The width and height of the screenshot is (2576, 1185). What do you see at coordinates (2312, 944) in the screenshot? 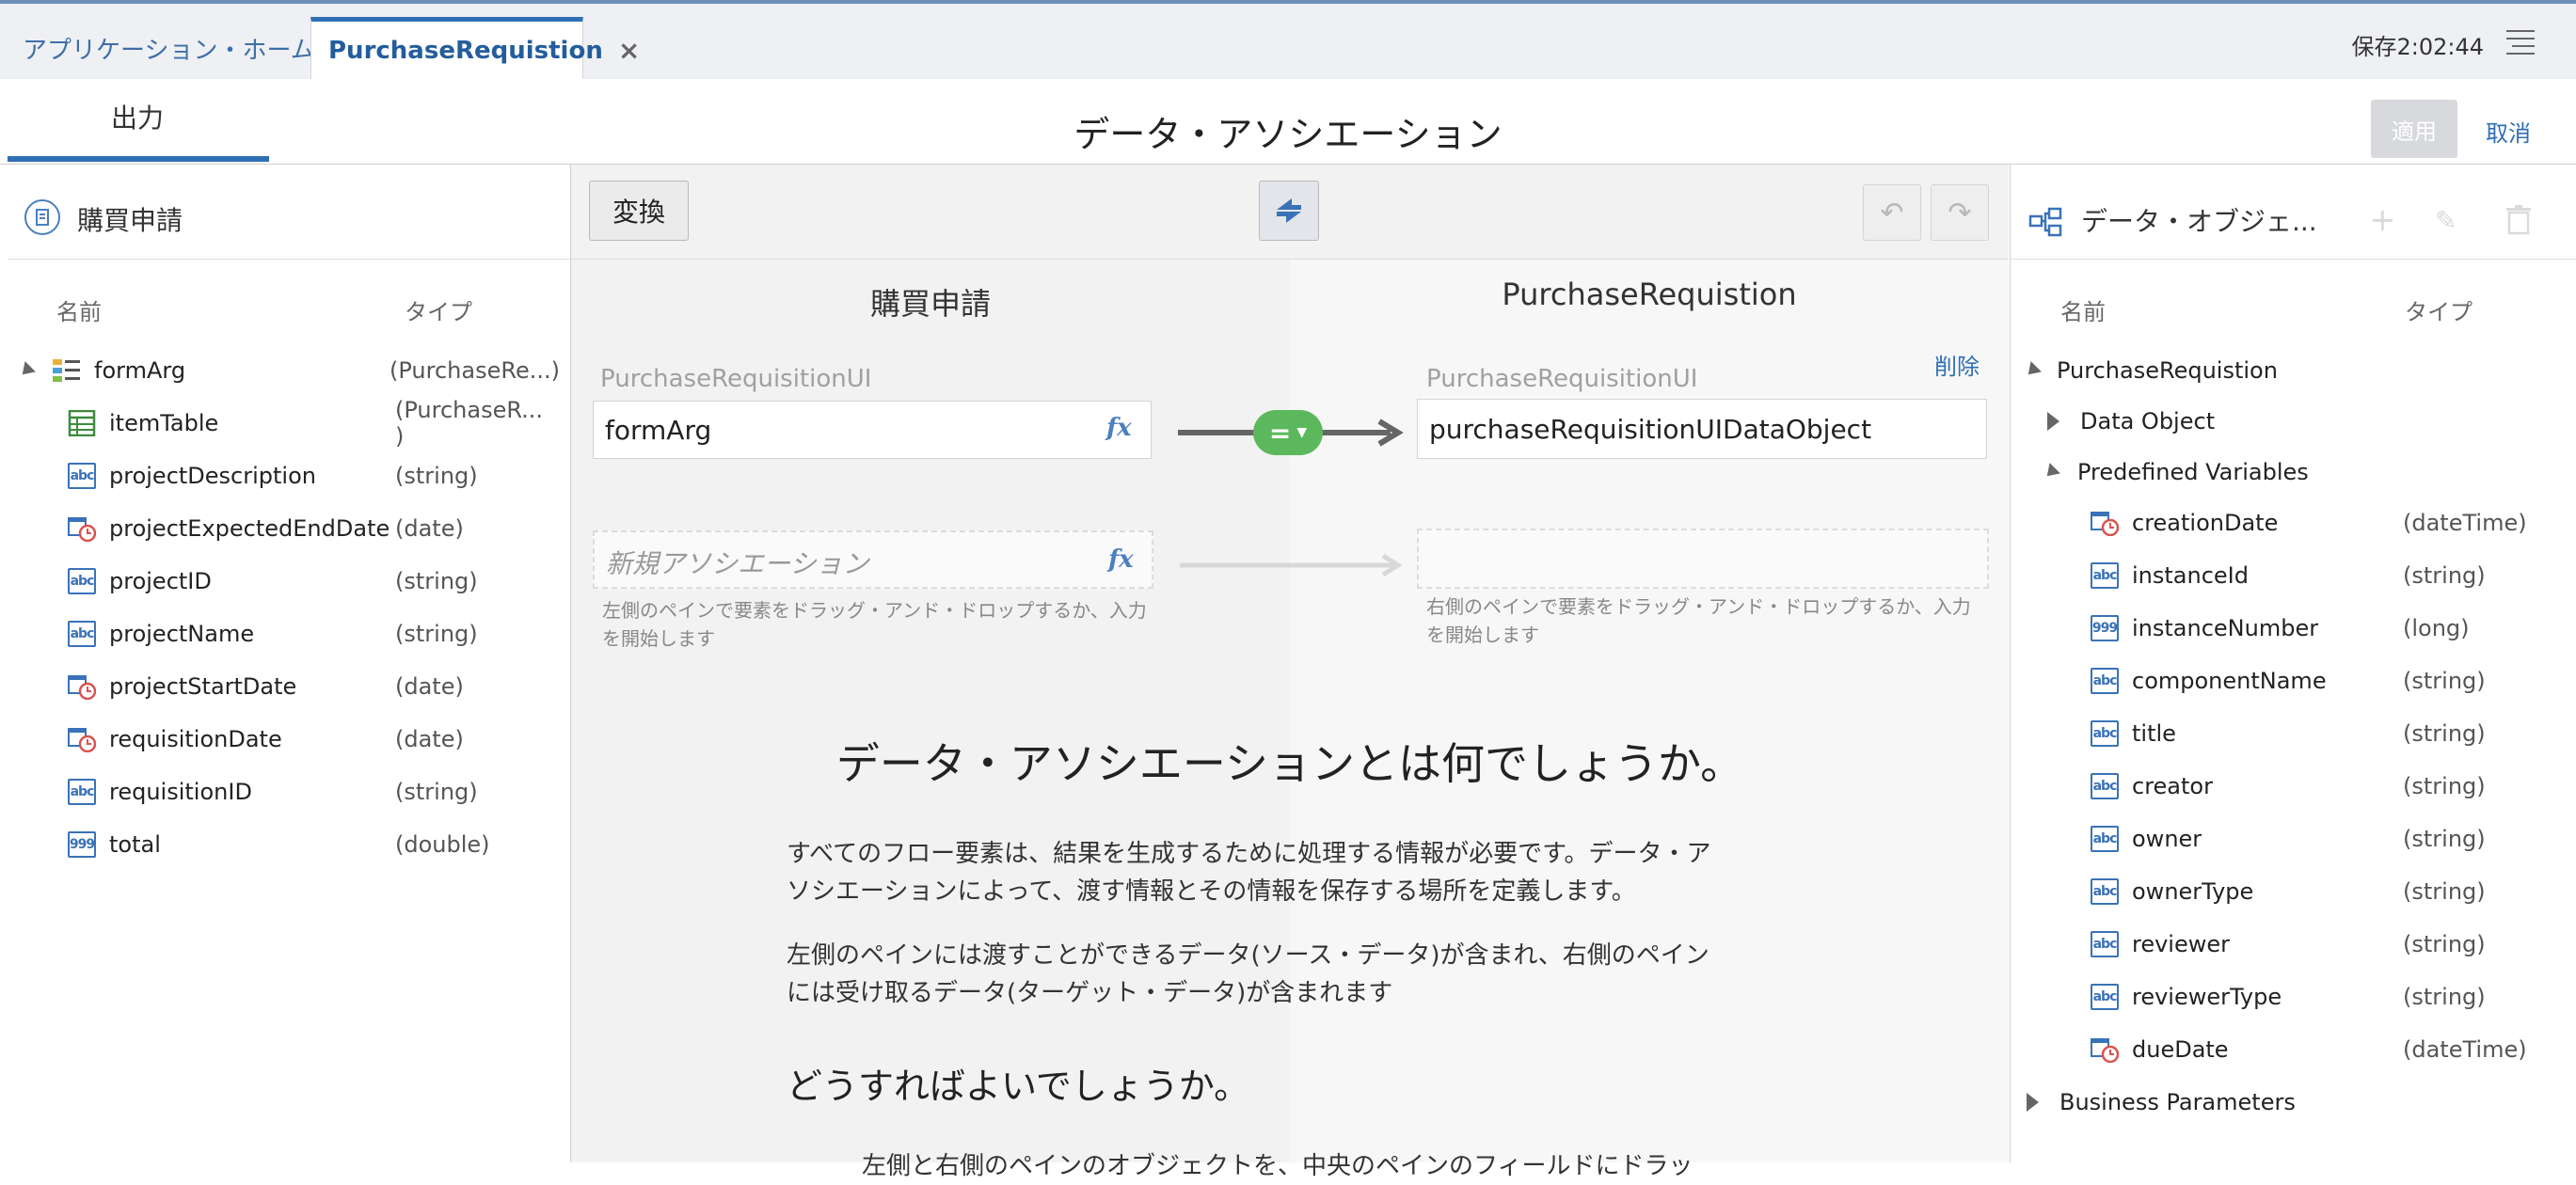
I see `tree-row: abc reviewer (string)` at bounding box center [2312, 944].